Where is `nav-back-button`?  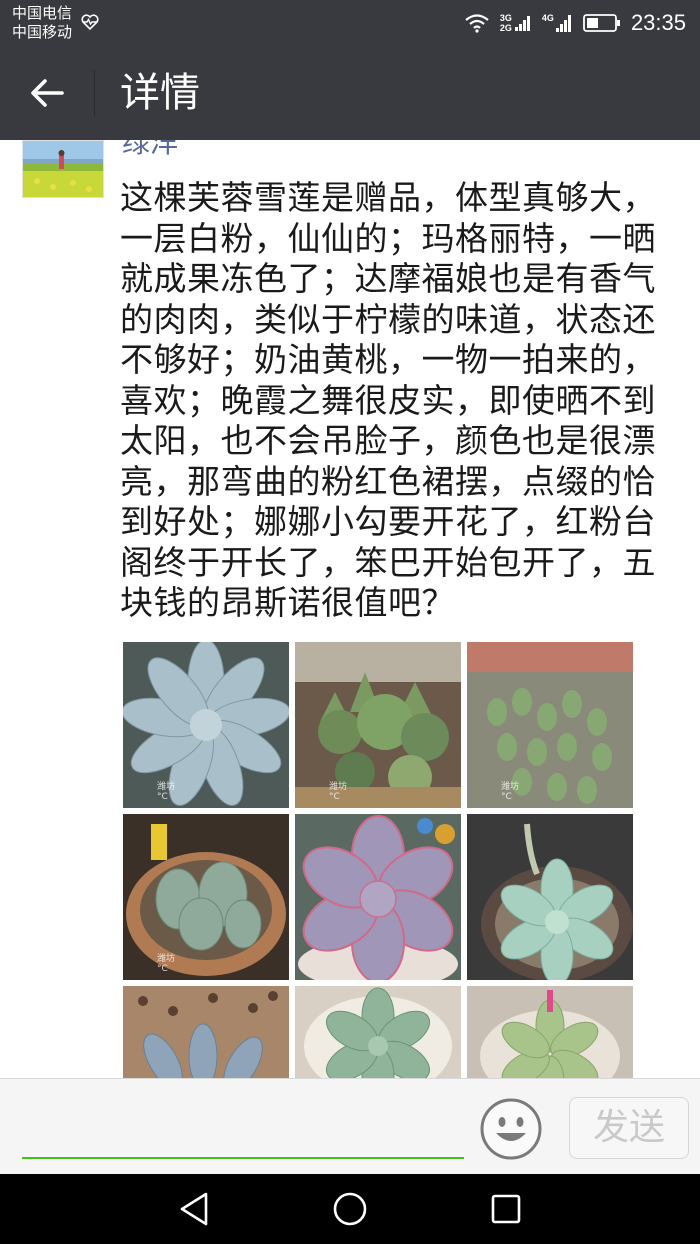 nav-back-button is located at coordinates (194, 1209).